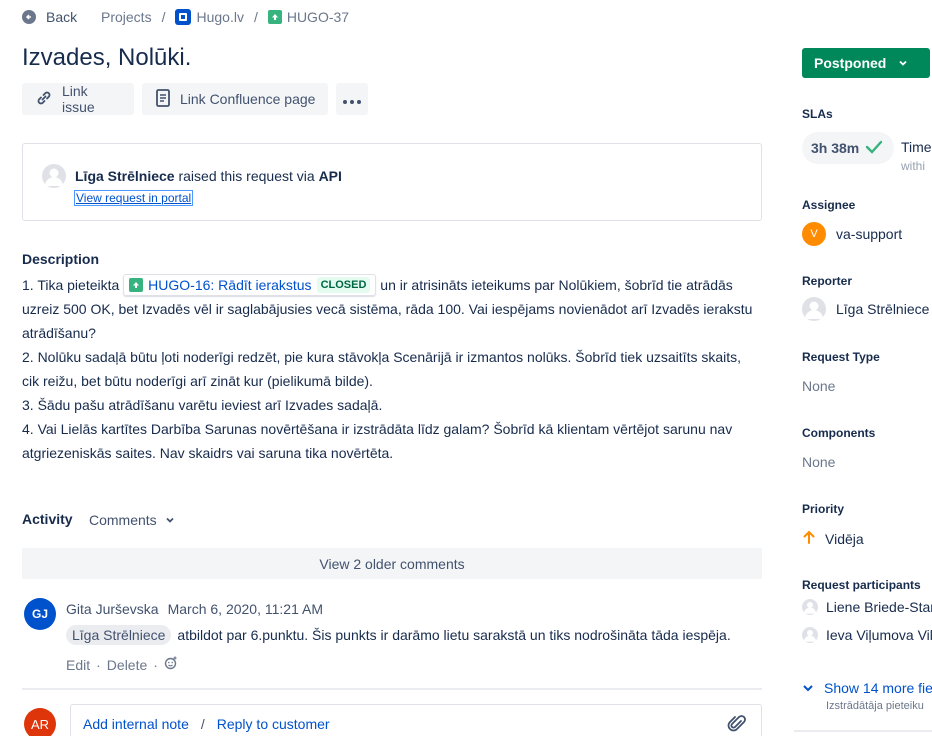  What do you see at coordinates (78, 665) in the screenshot?
I see `edit-comment-button: Edit` at bounding box center [78, 665].